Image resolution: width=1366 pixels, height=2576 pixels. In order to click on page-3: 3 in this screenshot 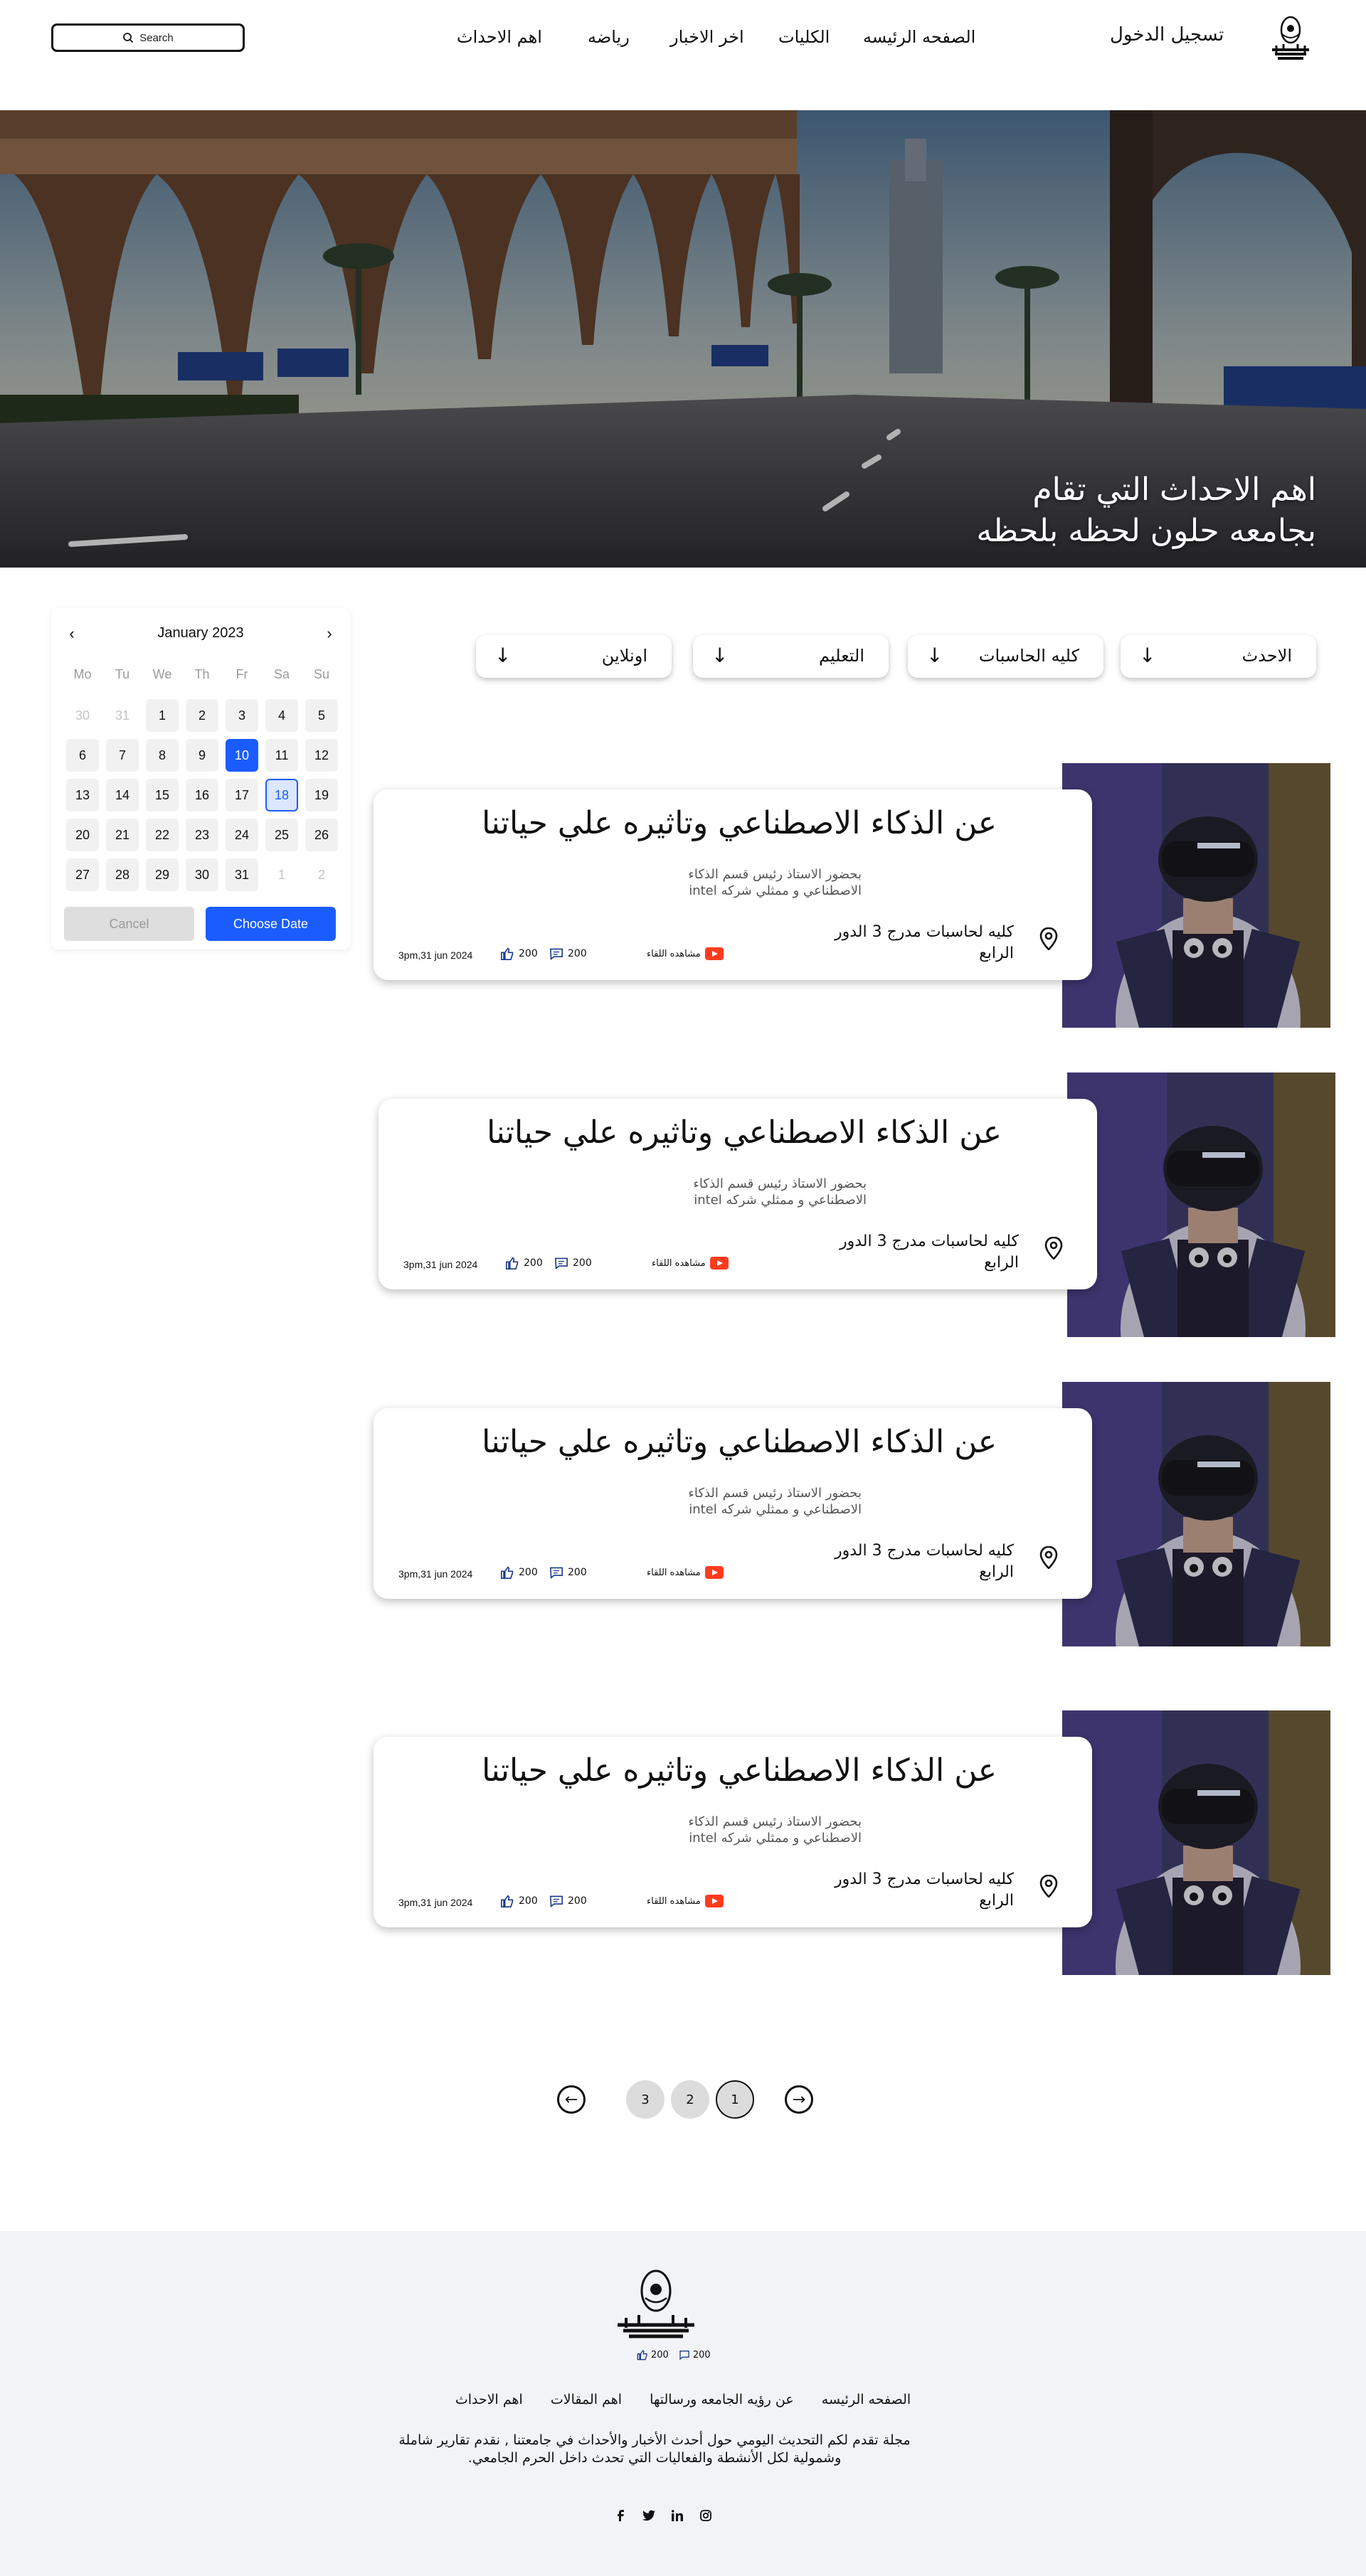, I will do `click(645, 2099)`.